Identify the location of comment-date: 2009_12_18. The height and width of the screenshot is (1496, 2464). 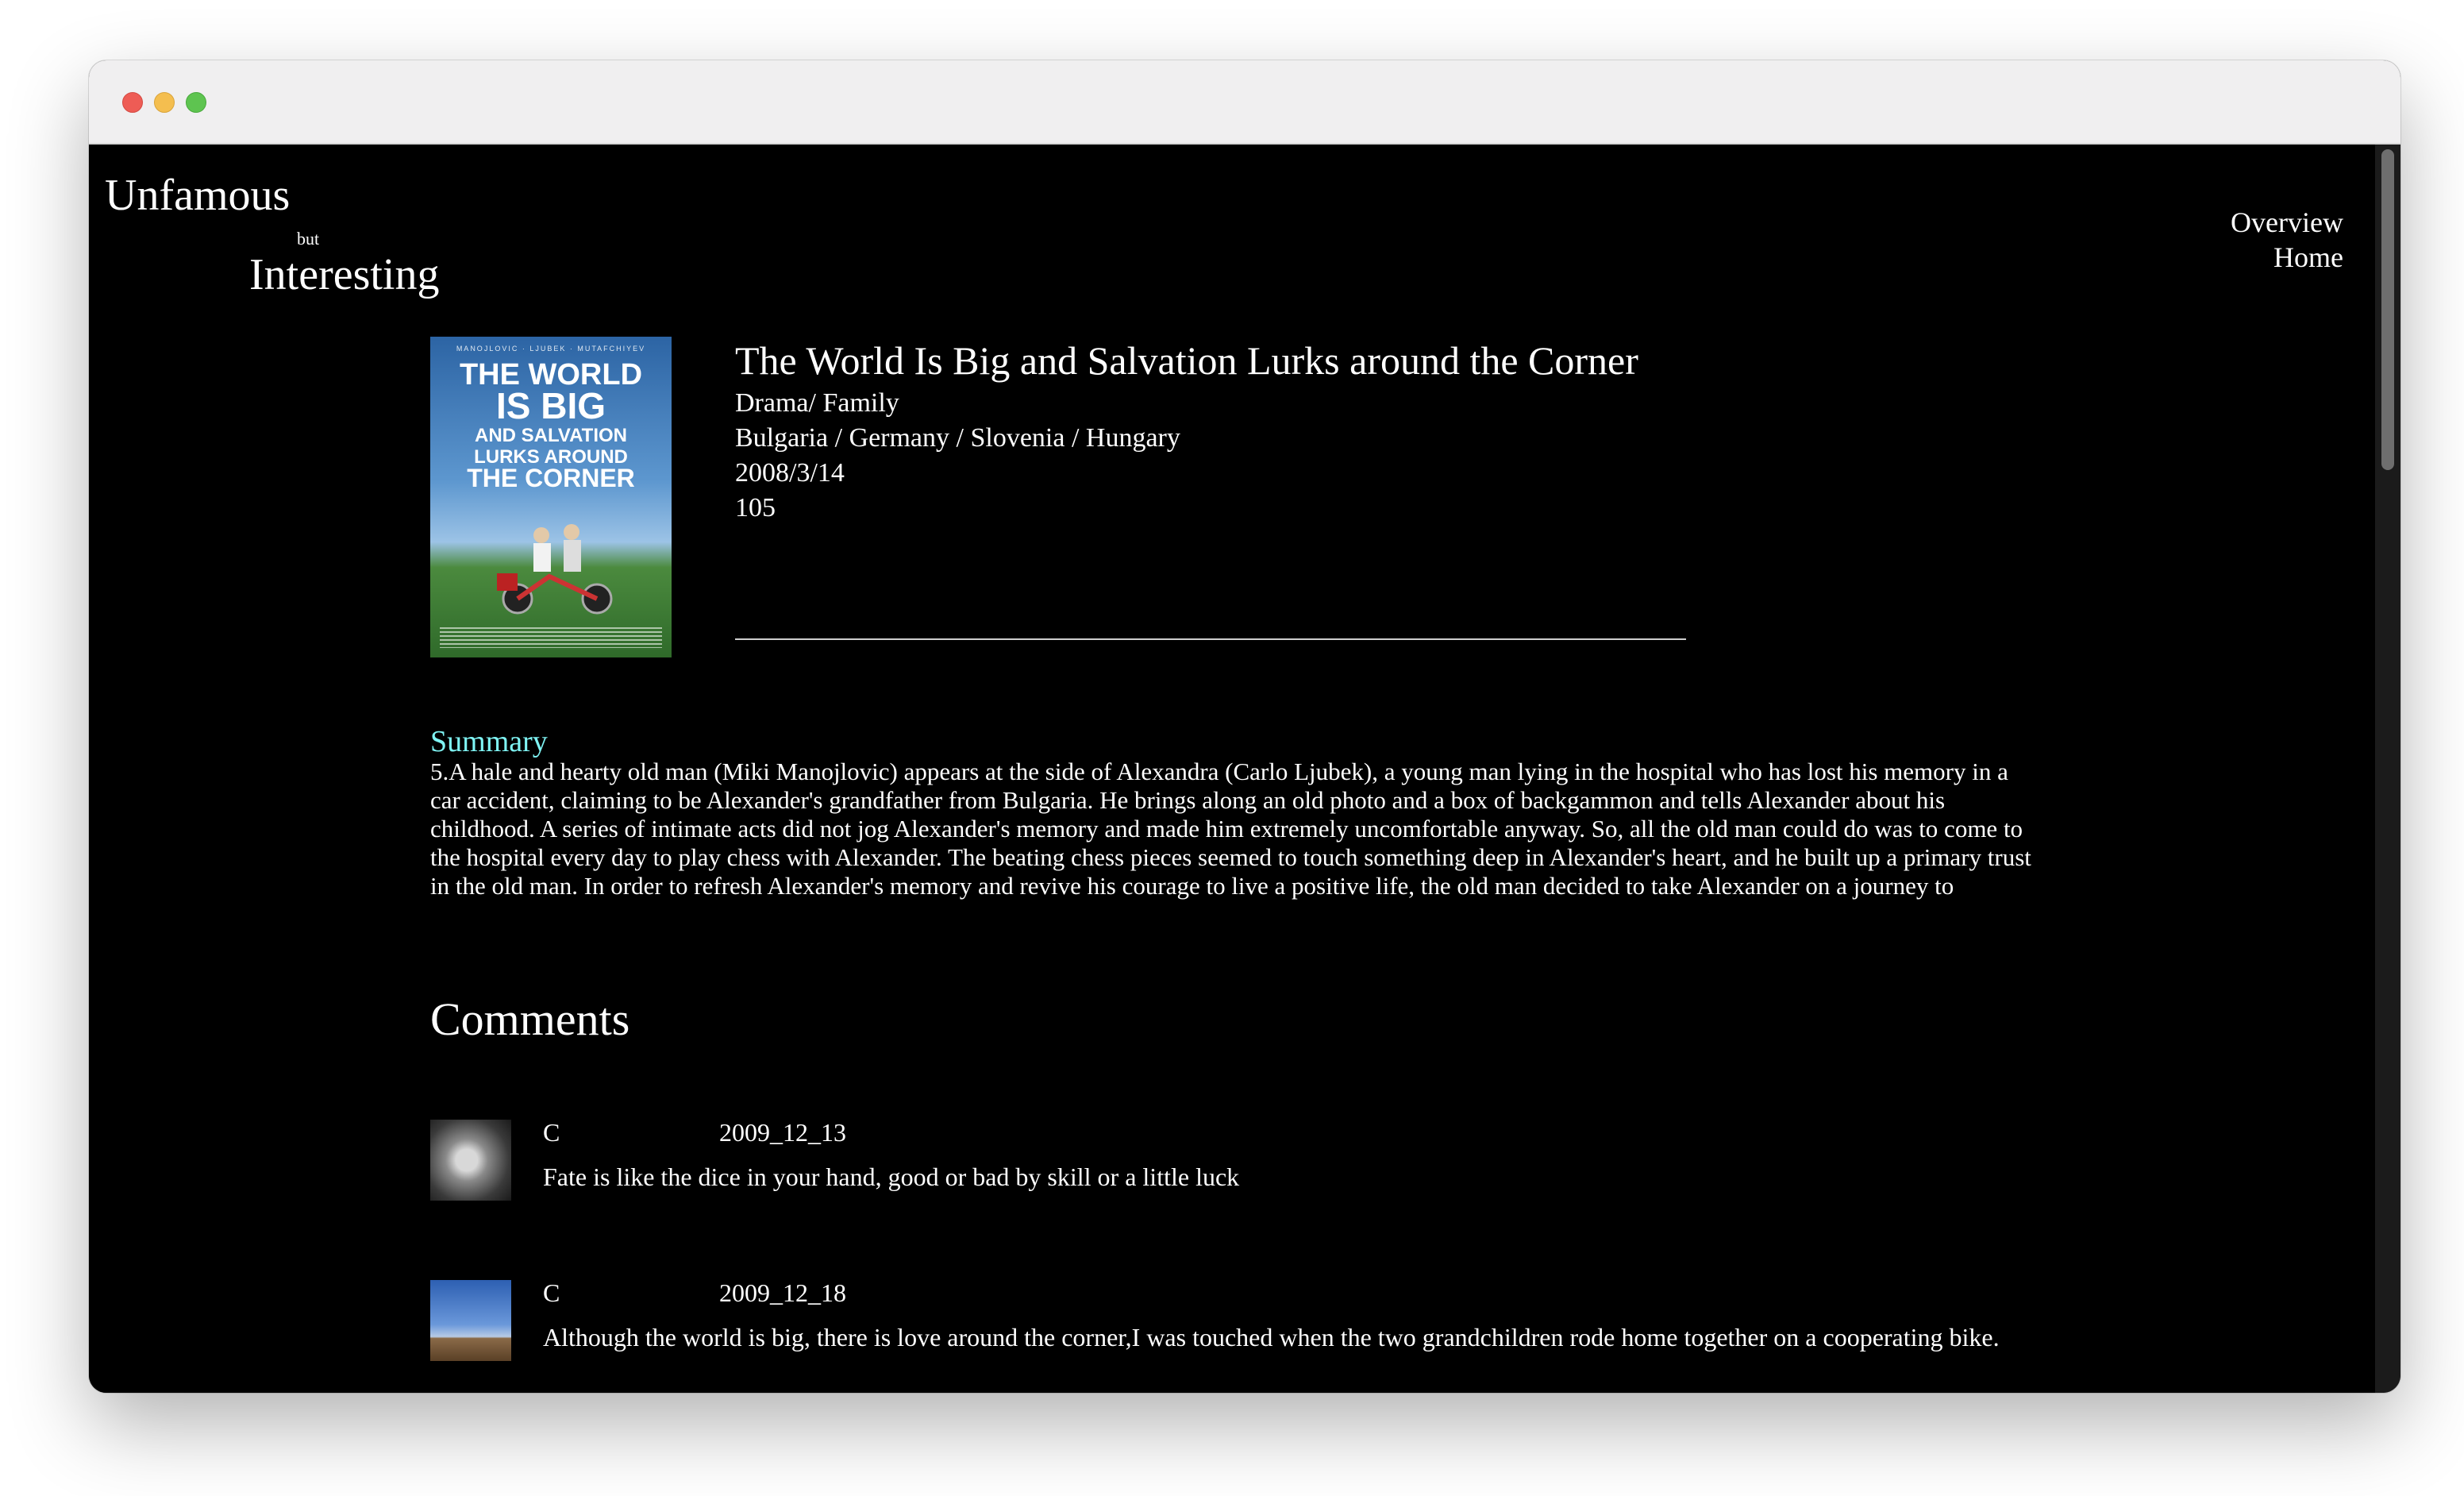
(782, 1292).